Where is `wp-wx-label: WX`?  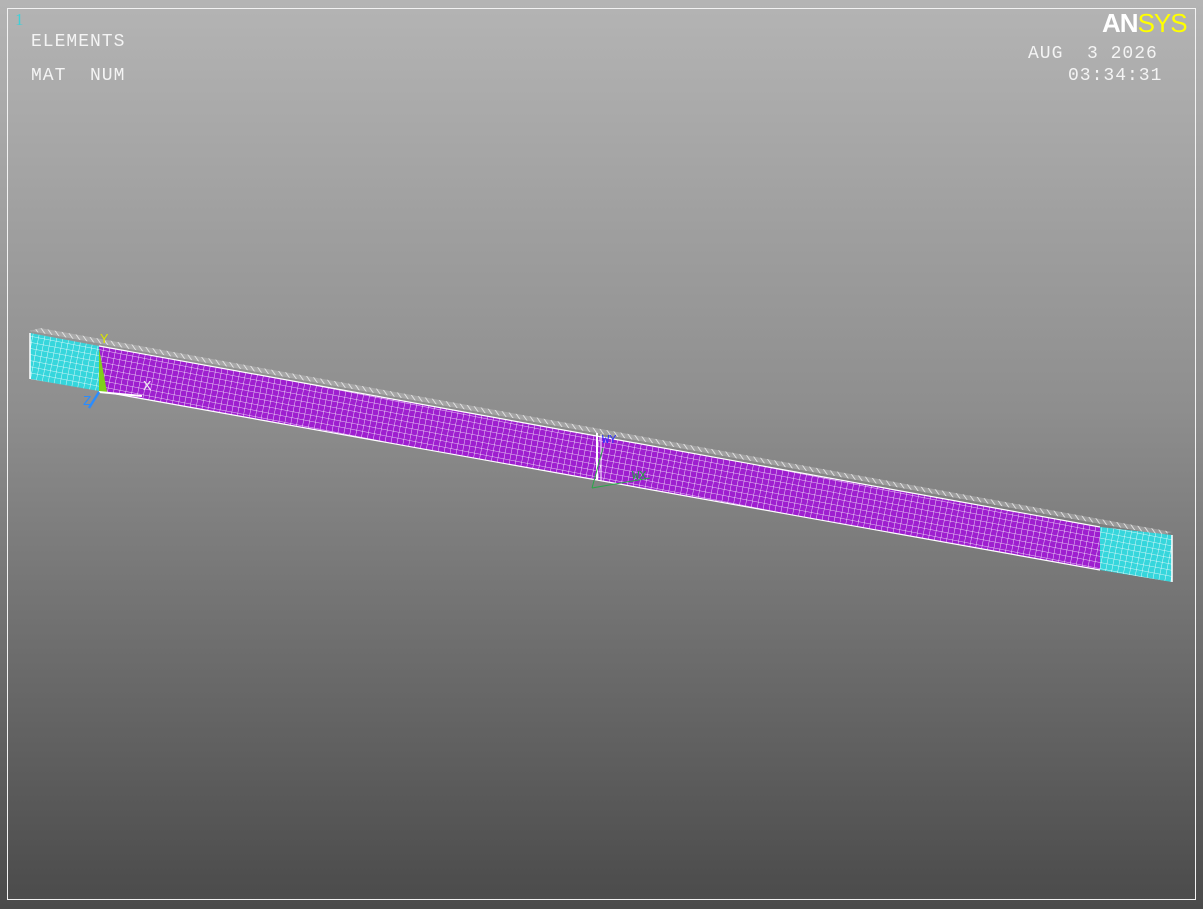
wp-wx-label: WX is located at coordinates (639, 476).